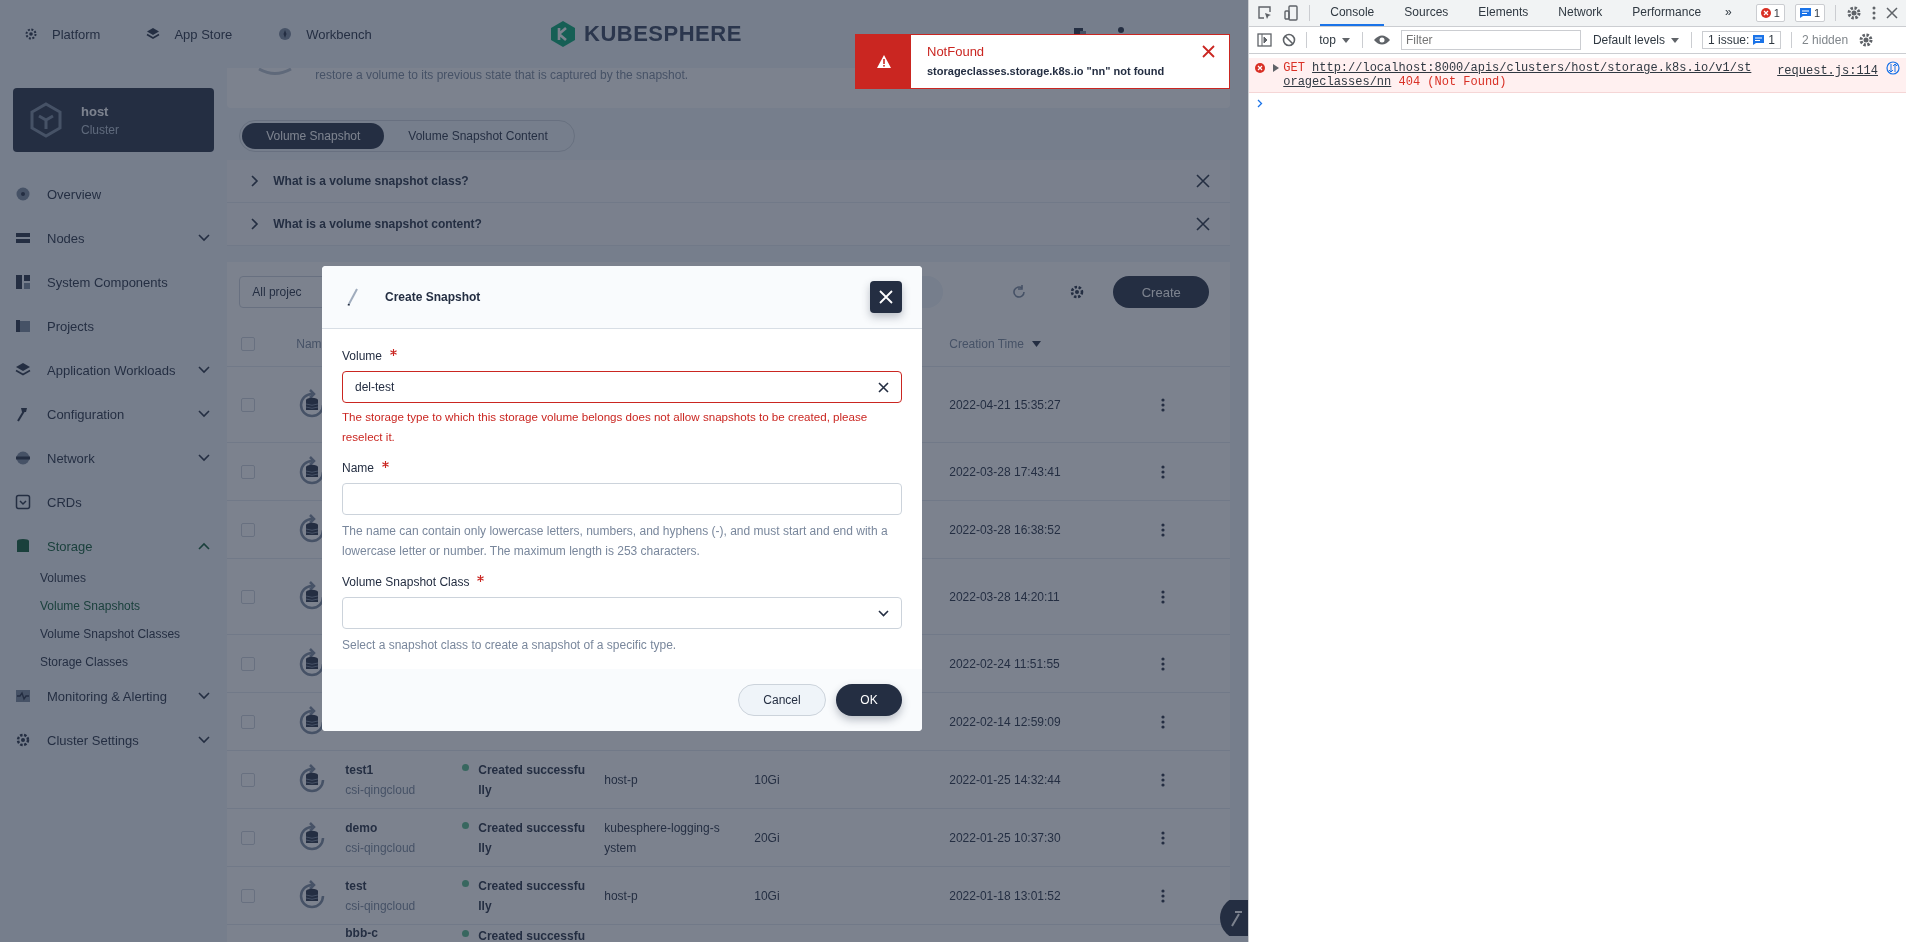 This screenshot has width=1906, height=942. What do you see at coordinates (1635, 40) in the screenshot?
I see `levels-dropdown: Default levels` at bounding box center [1635, 40].